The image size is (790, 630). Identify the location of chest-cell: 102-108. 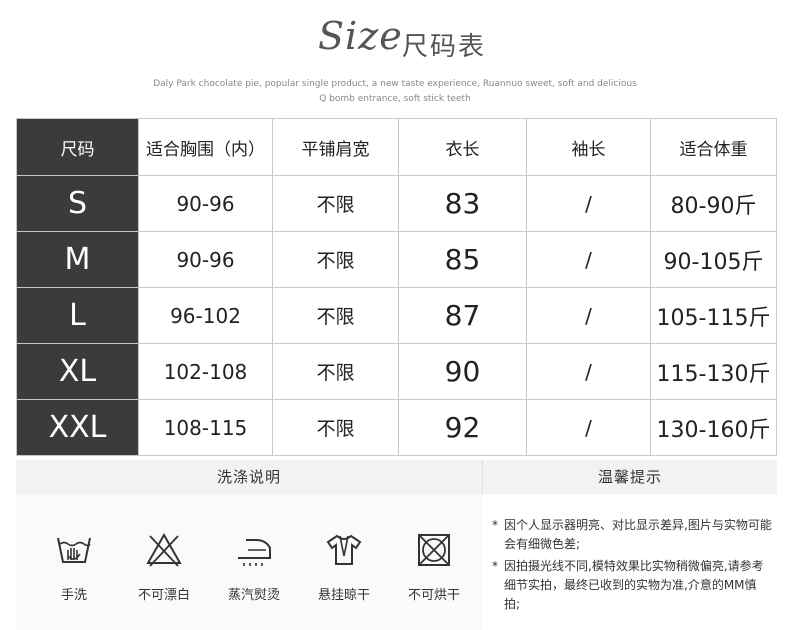
(205, 371).